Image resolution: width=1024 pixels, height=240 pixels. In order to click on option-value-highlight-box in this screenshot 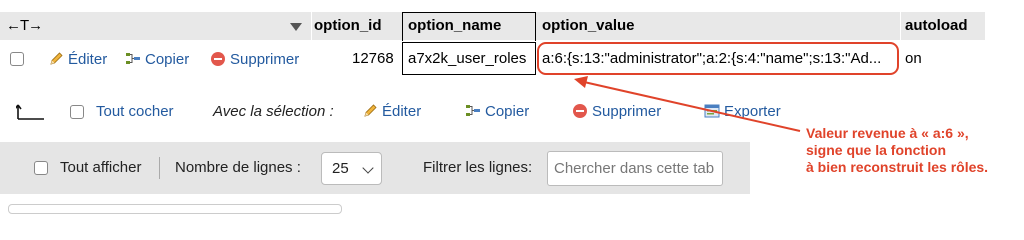, I will do `click(718, 58)`.